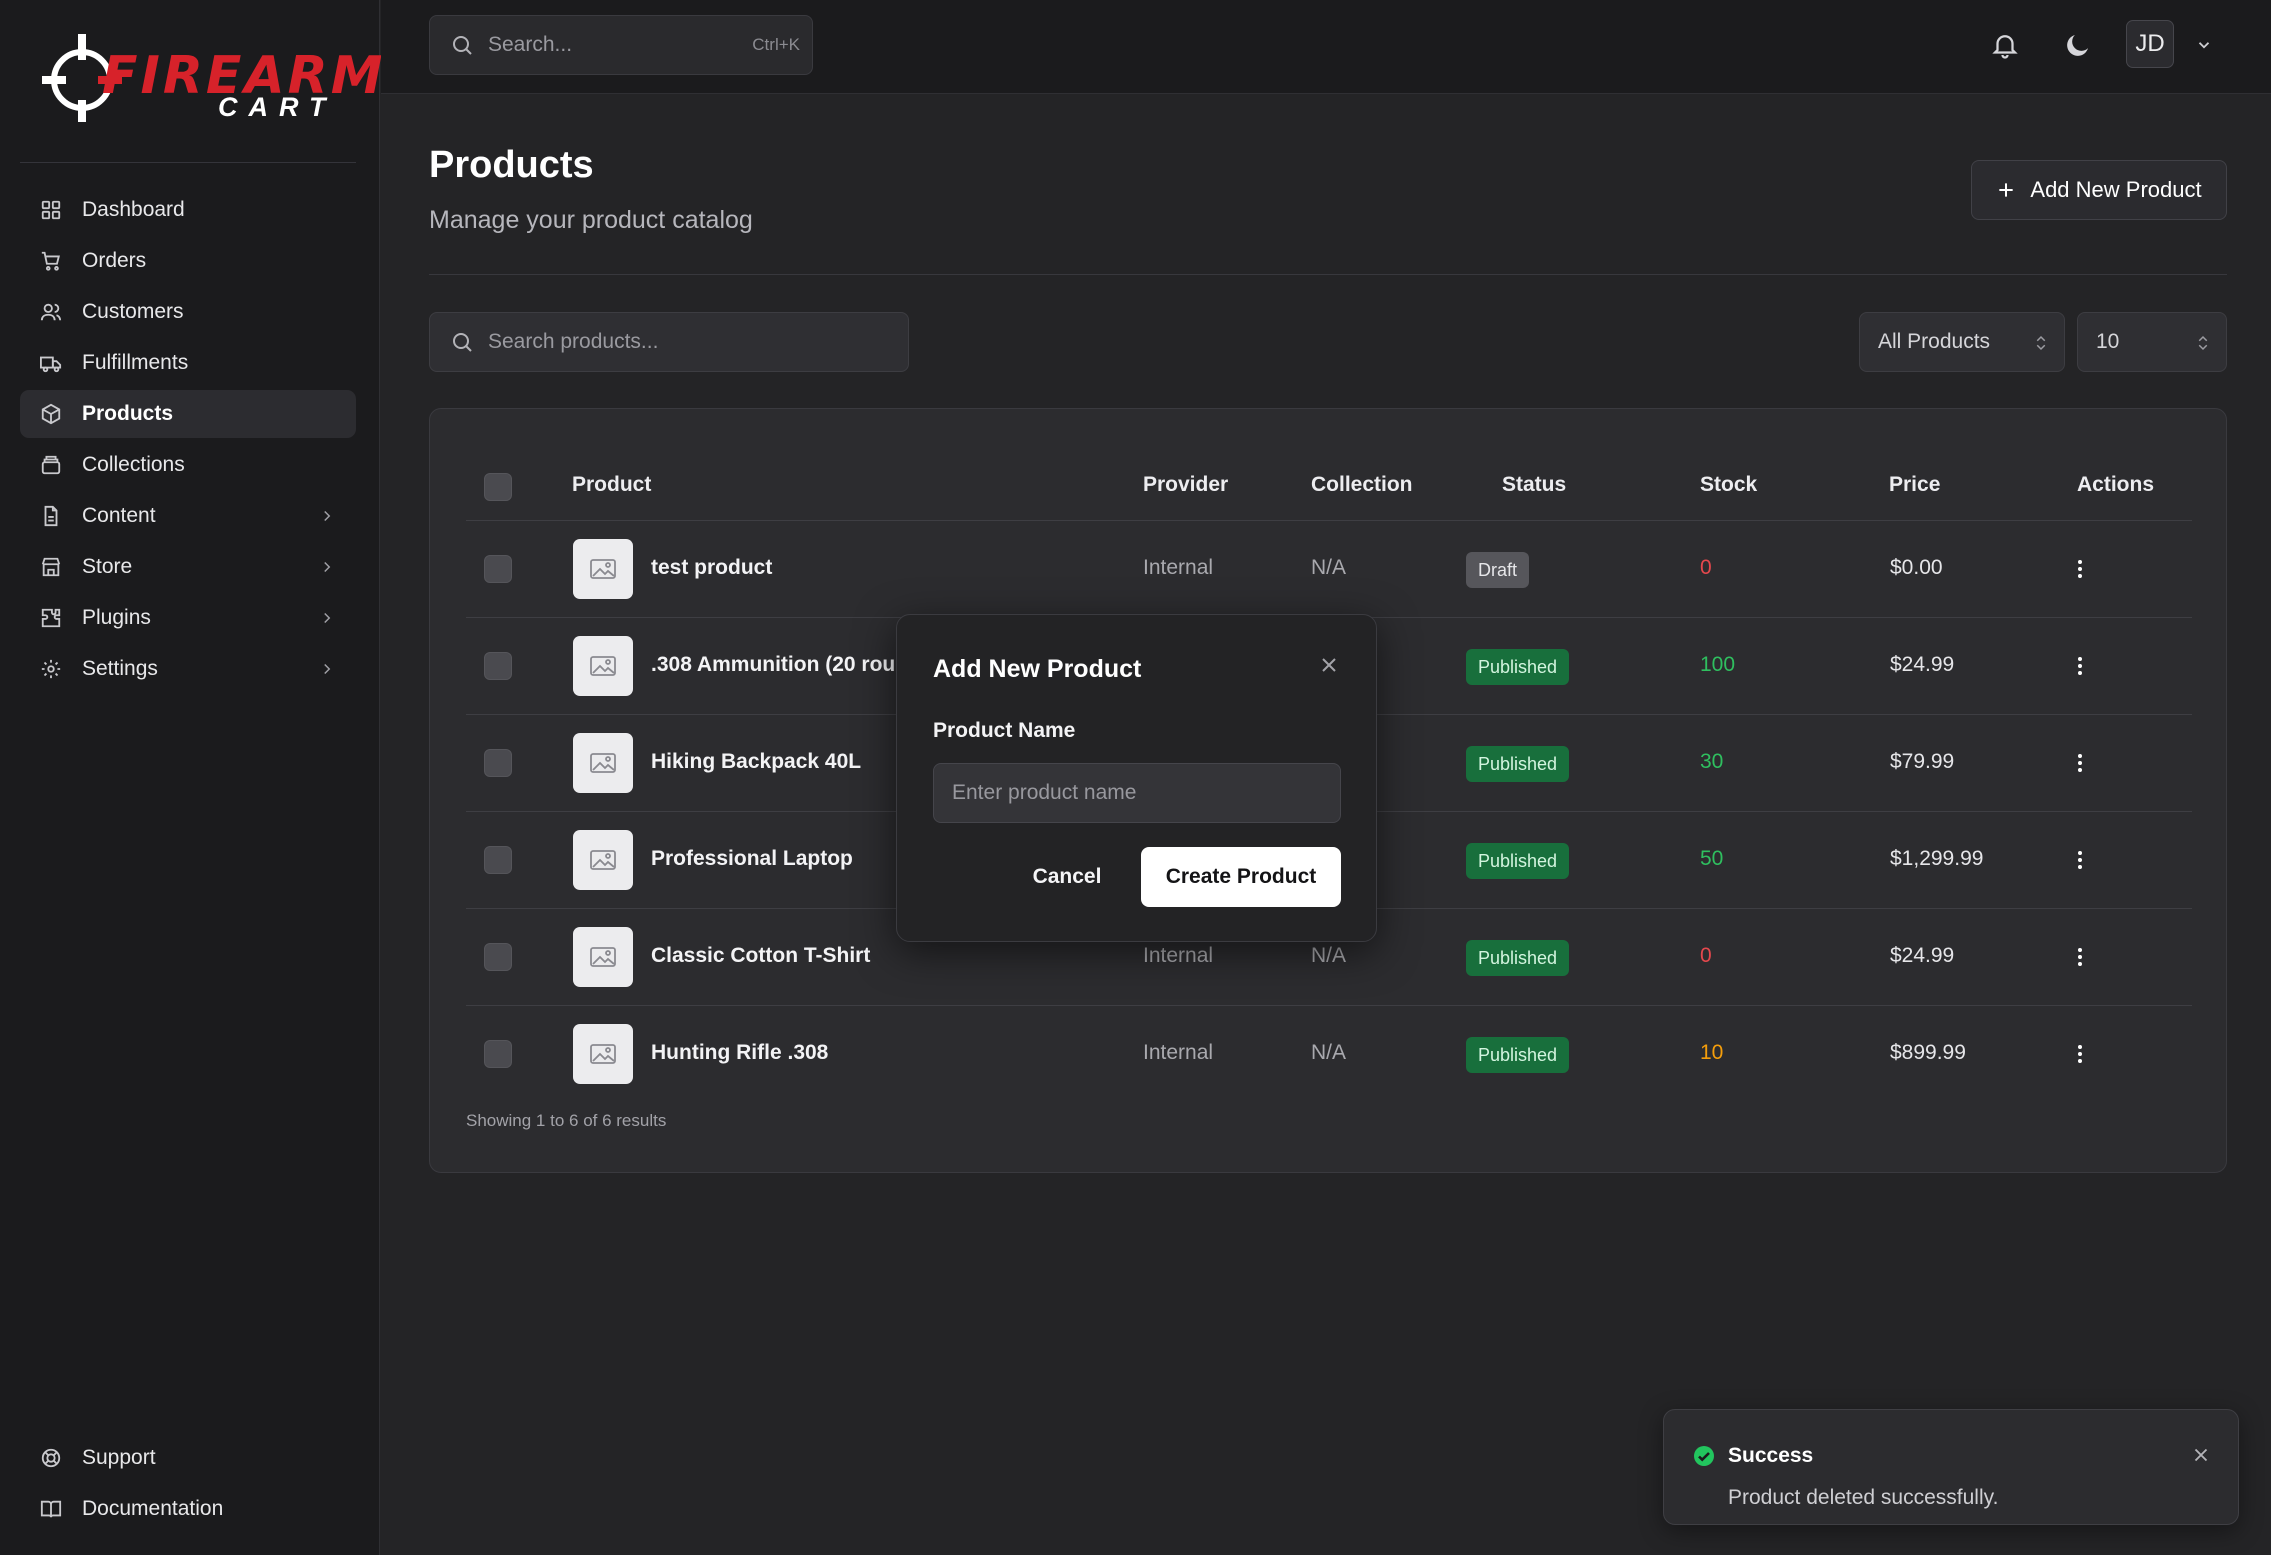 The height and width of the screenshot is (1555, 2271). What do you see at coordinates (188, 516) in the screenshot?
I see `sidebar-item-content: Content` at bounding box center [188, 516].